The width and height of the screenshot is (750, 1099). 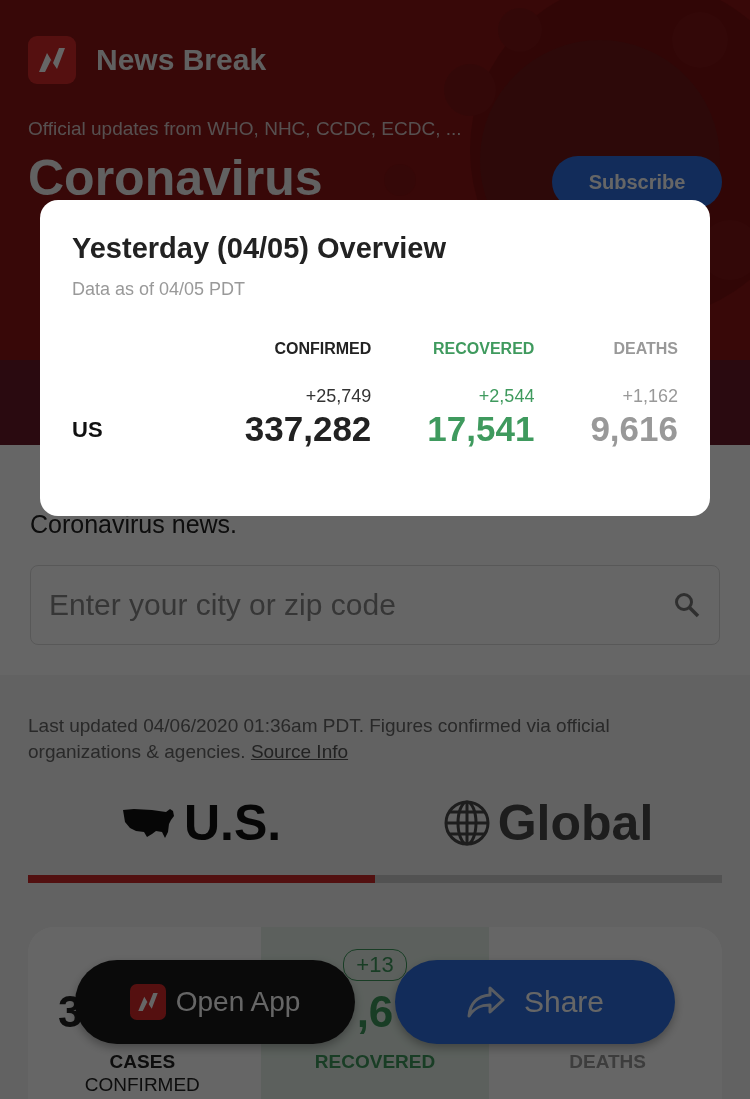 I want to click on dialog-subtitle: Data as of 04/05 PDT, so click(x=159, y=289).